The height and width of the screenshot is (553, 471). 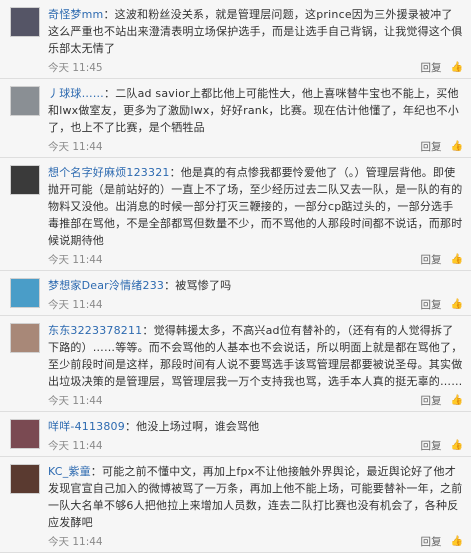 I want to click on timestamp: 今天 11:45, so click(x=75, y=67).